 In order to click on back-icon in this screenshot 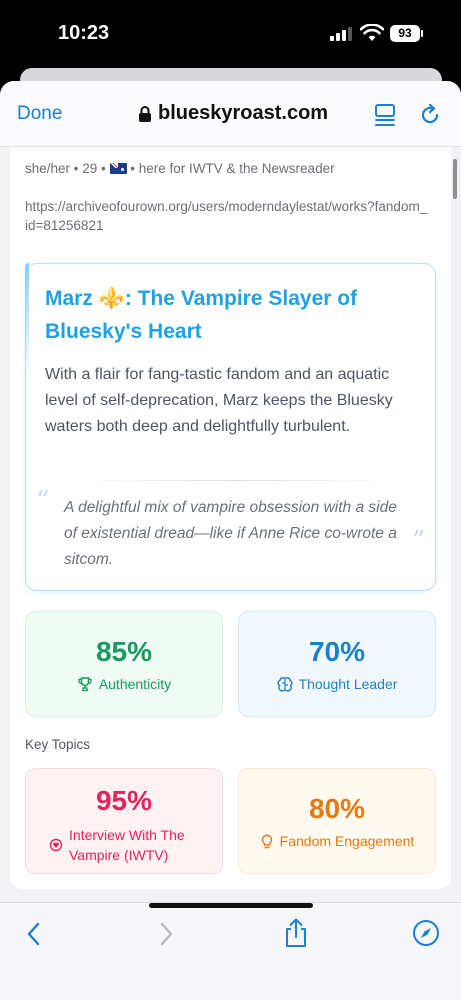, I will do `click(34, 934)`.